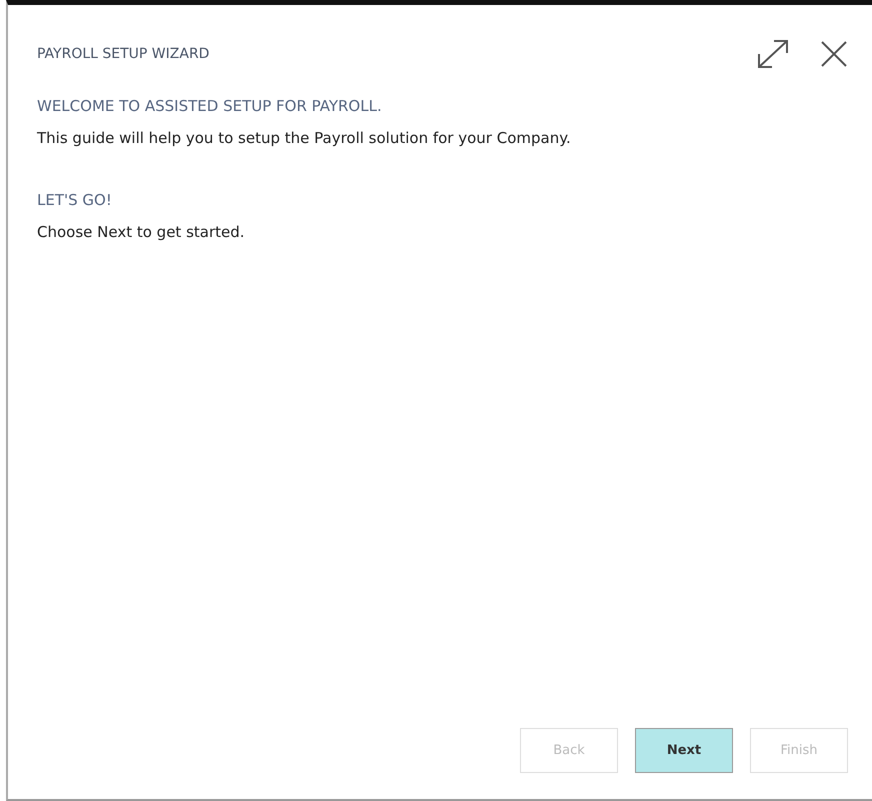 The image size is (872, 801). What do you see at coordinates (684, 750) in the screenshot?
I see `wizard-button: Next` at bounding box center [684, 750].